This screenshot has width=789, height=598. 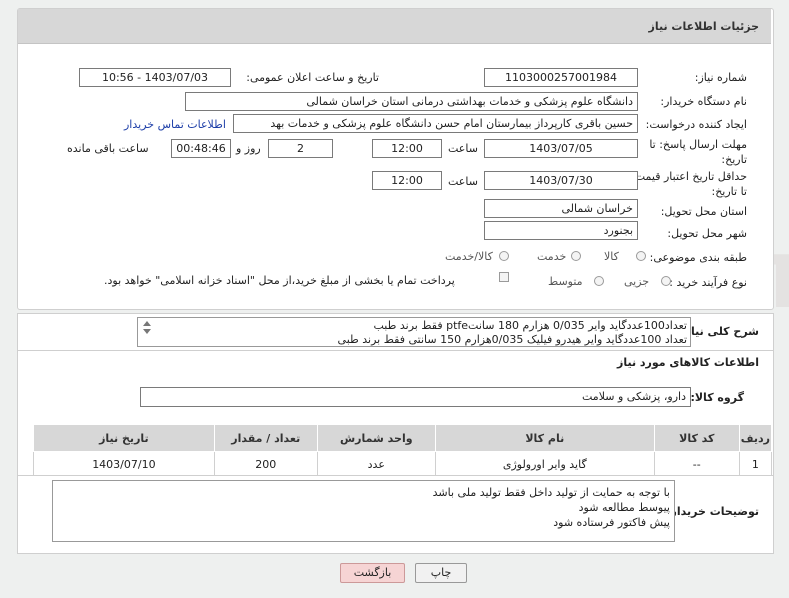 I want to click on price-time-label: ساعت, so click(x=463, y=181).